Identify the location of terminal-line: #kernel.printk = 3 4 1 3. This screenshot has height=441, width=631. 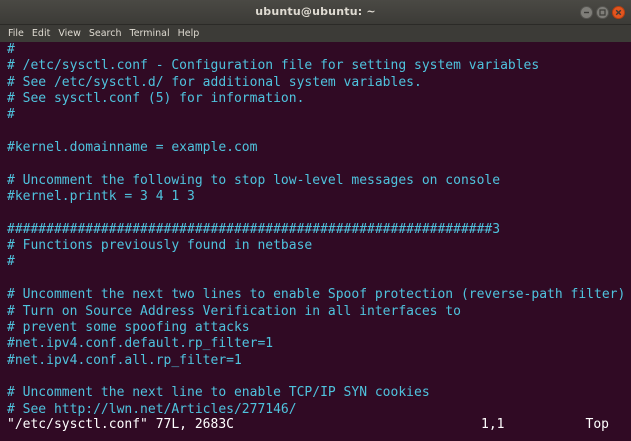
(101, 197).